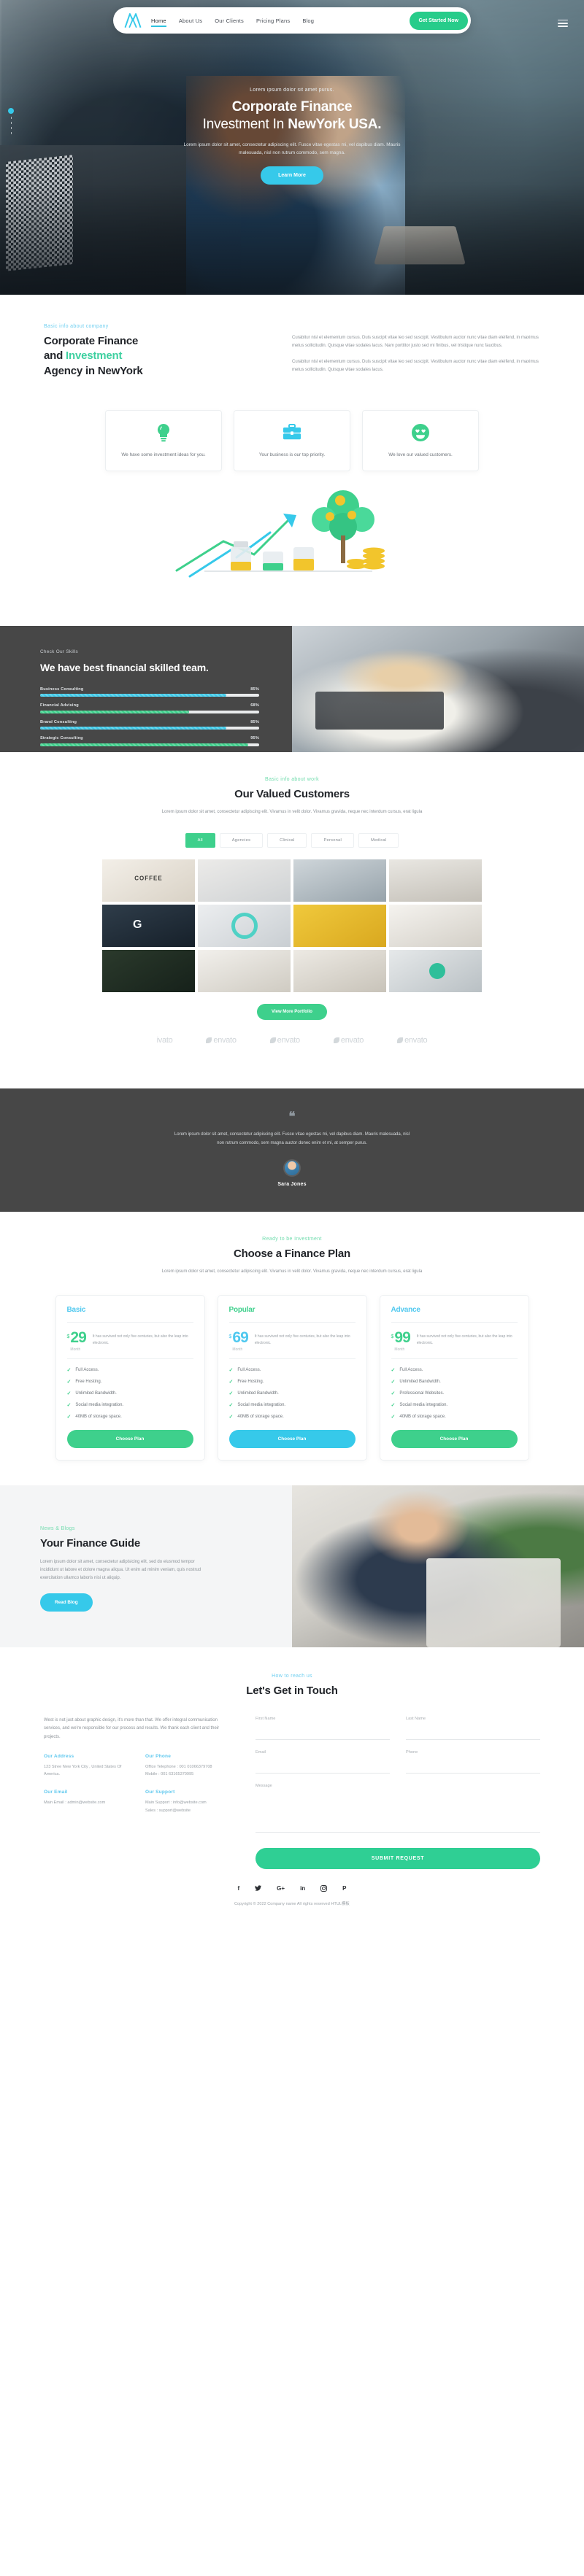 The image size is (584, 2576). Describe the element at coordinates (332, 840) in the screenshot. I see `filter-personal: Personal` at that location.